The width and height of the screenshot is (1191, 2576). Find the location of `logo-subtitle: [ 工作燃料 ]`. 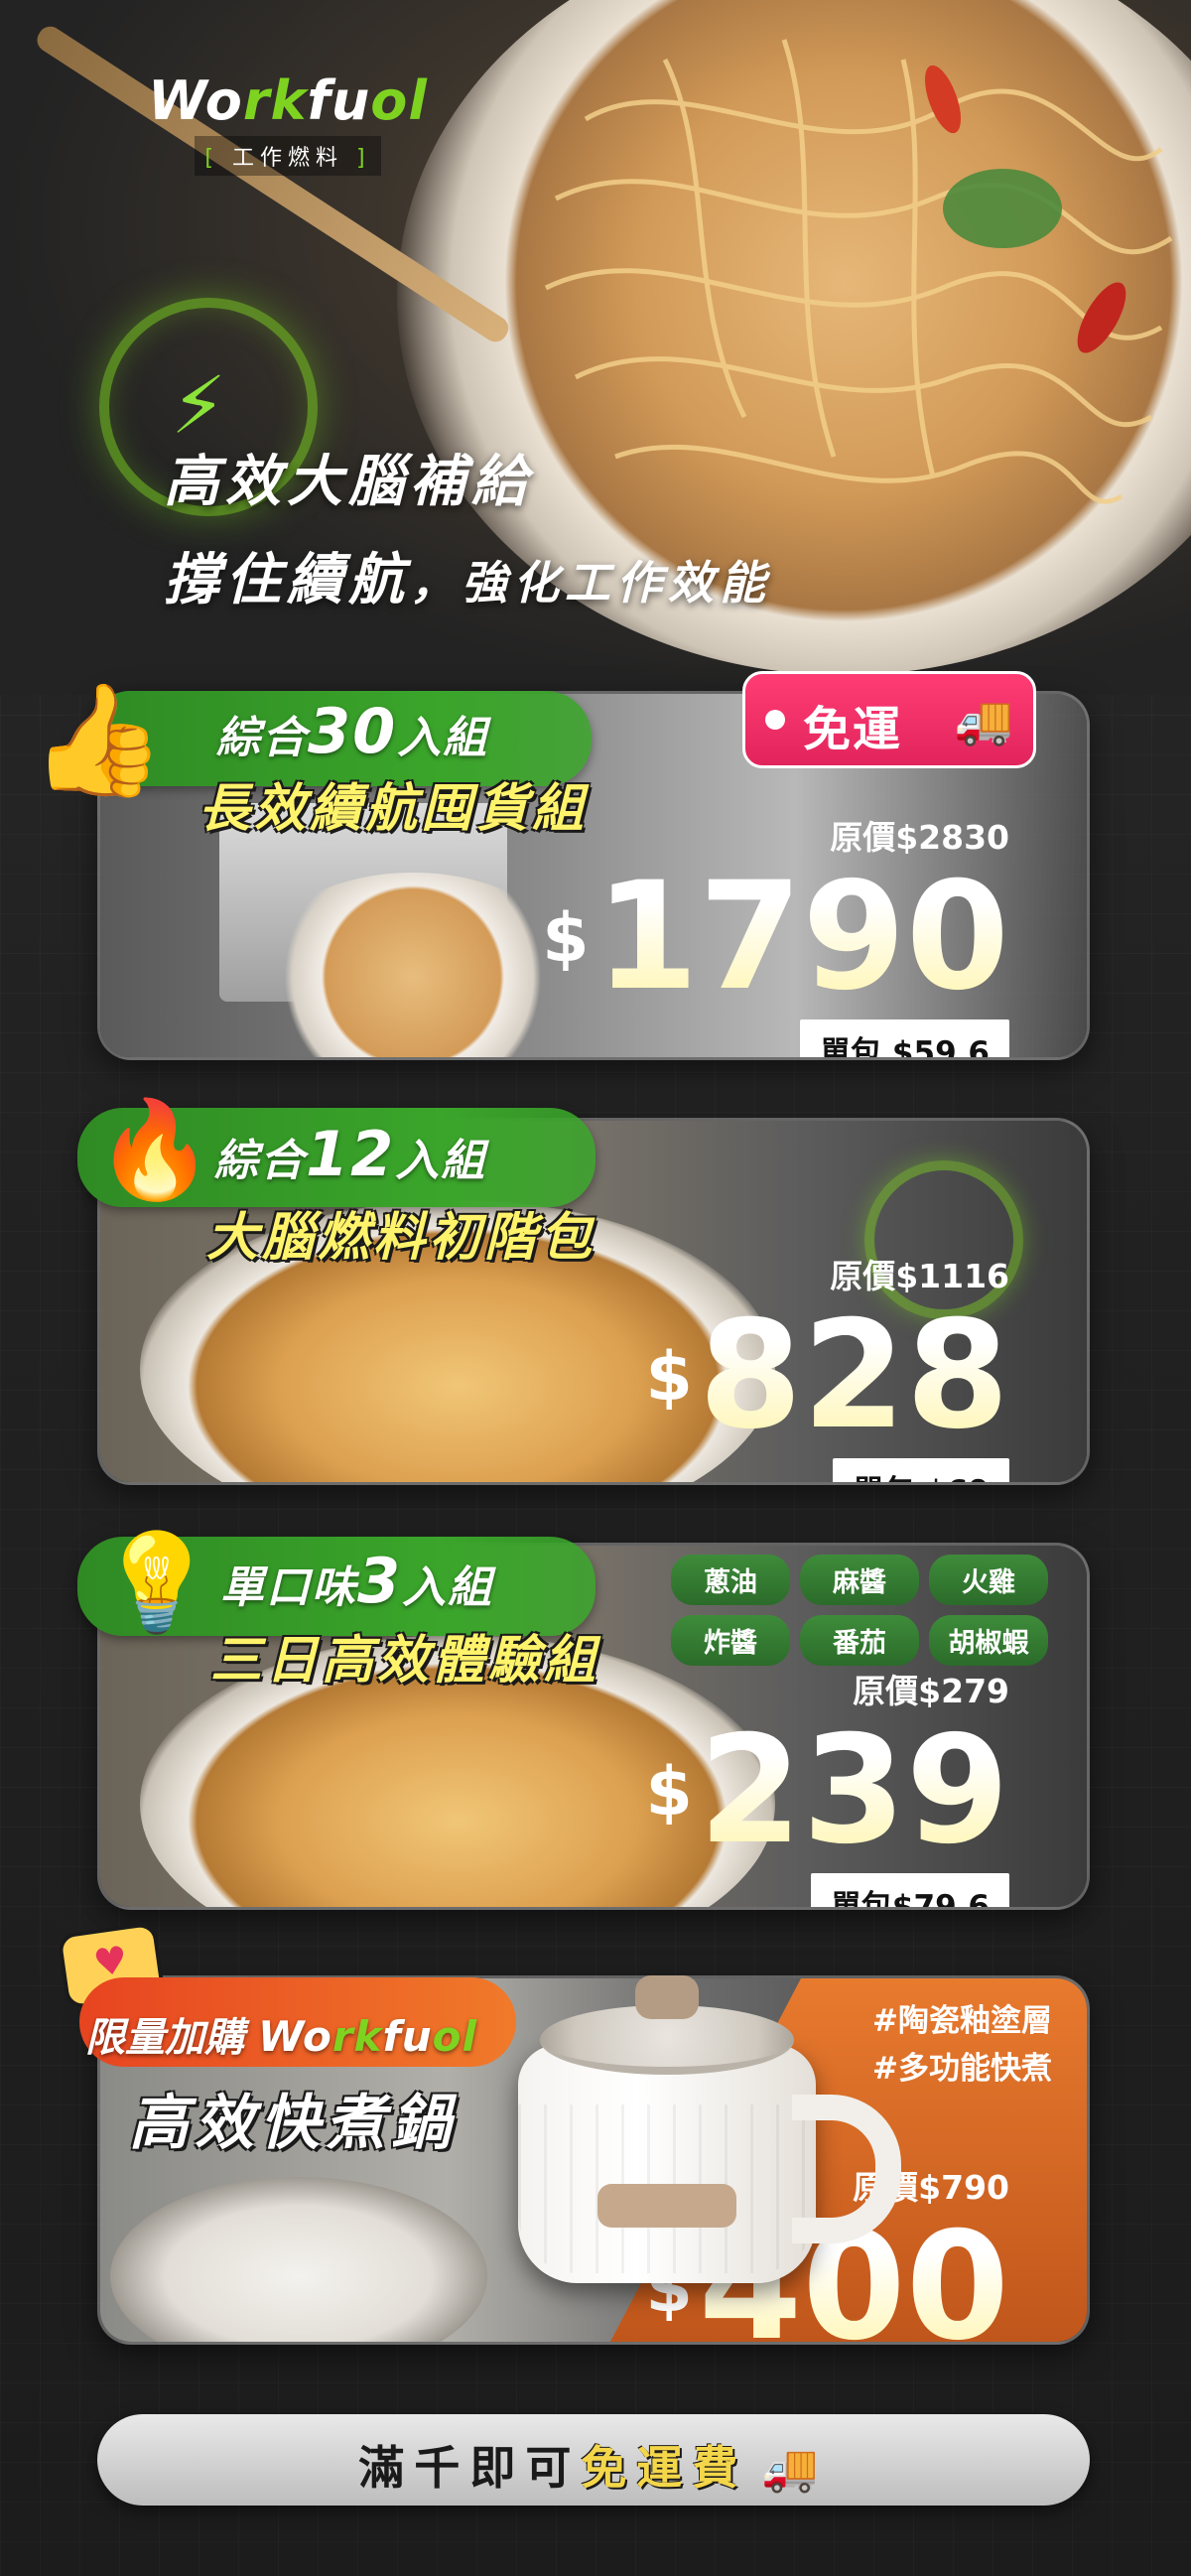

logo-subtitle: [ 工作燃料 ] is located at coordinates (288, 156).